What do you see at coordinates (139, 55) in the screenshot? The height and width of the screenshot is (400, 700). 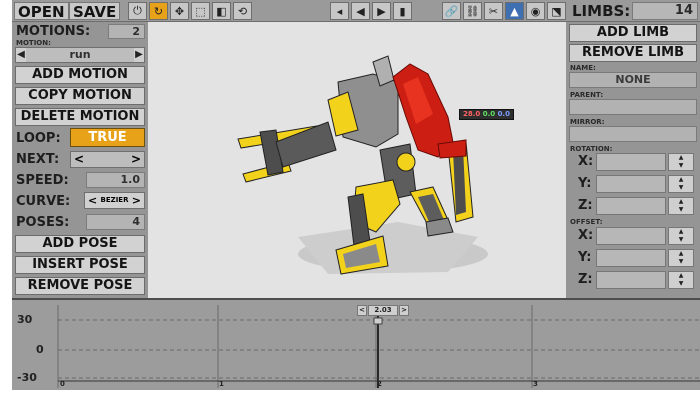 I see `motion-next-icon: ▶` at bounding box center [139, 55].